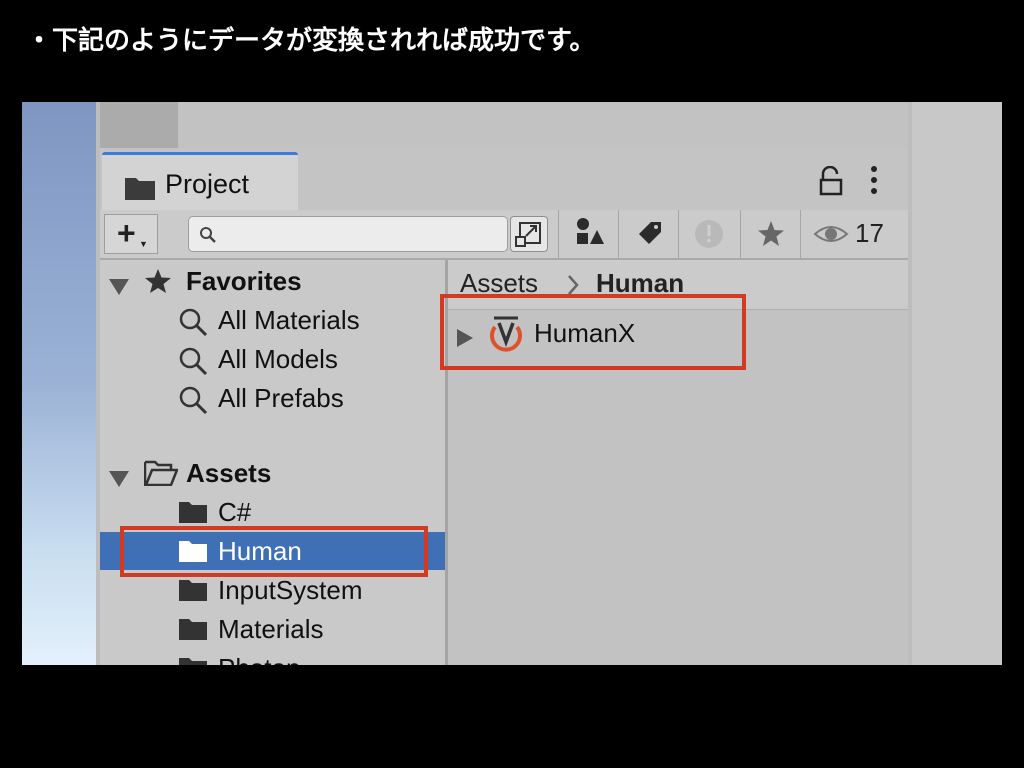 The height and width of the screenshot is (768, 1024). What do you see at coordinates (281, 398) in the screenshot?
I see `tree-label: All Prefabs` at bounding box center [281, 398].